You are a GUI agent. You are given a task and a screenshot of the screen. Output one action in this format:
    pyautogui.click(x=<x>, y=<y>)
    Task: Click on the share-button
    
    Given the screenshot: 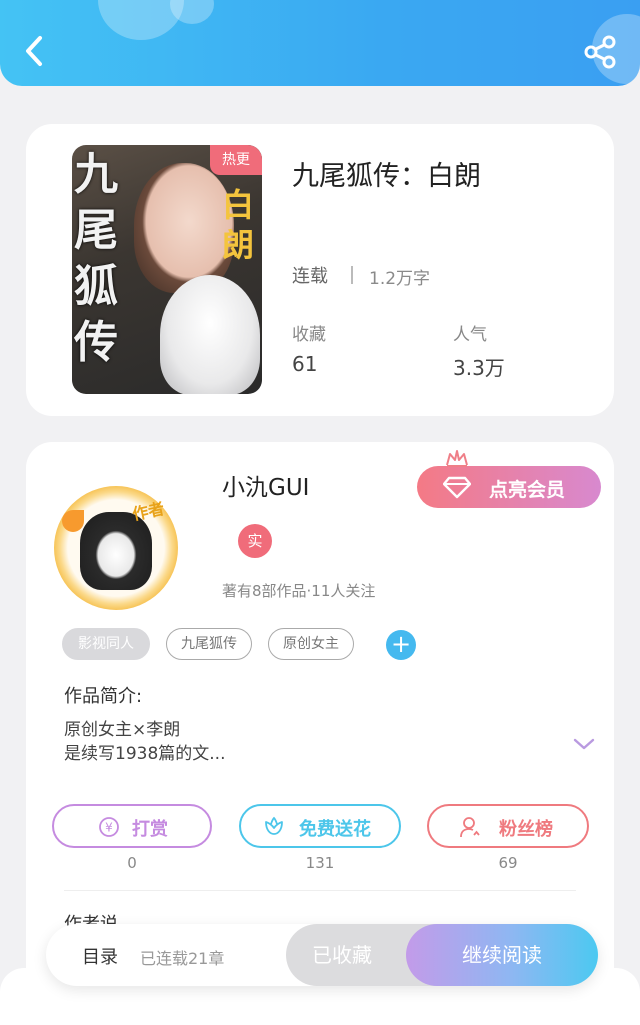 What is the action you would take?
    pyautogui.click(x=600, y=52)
    